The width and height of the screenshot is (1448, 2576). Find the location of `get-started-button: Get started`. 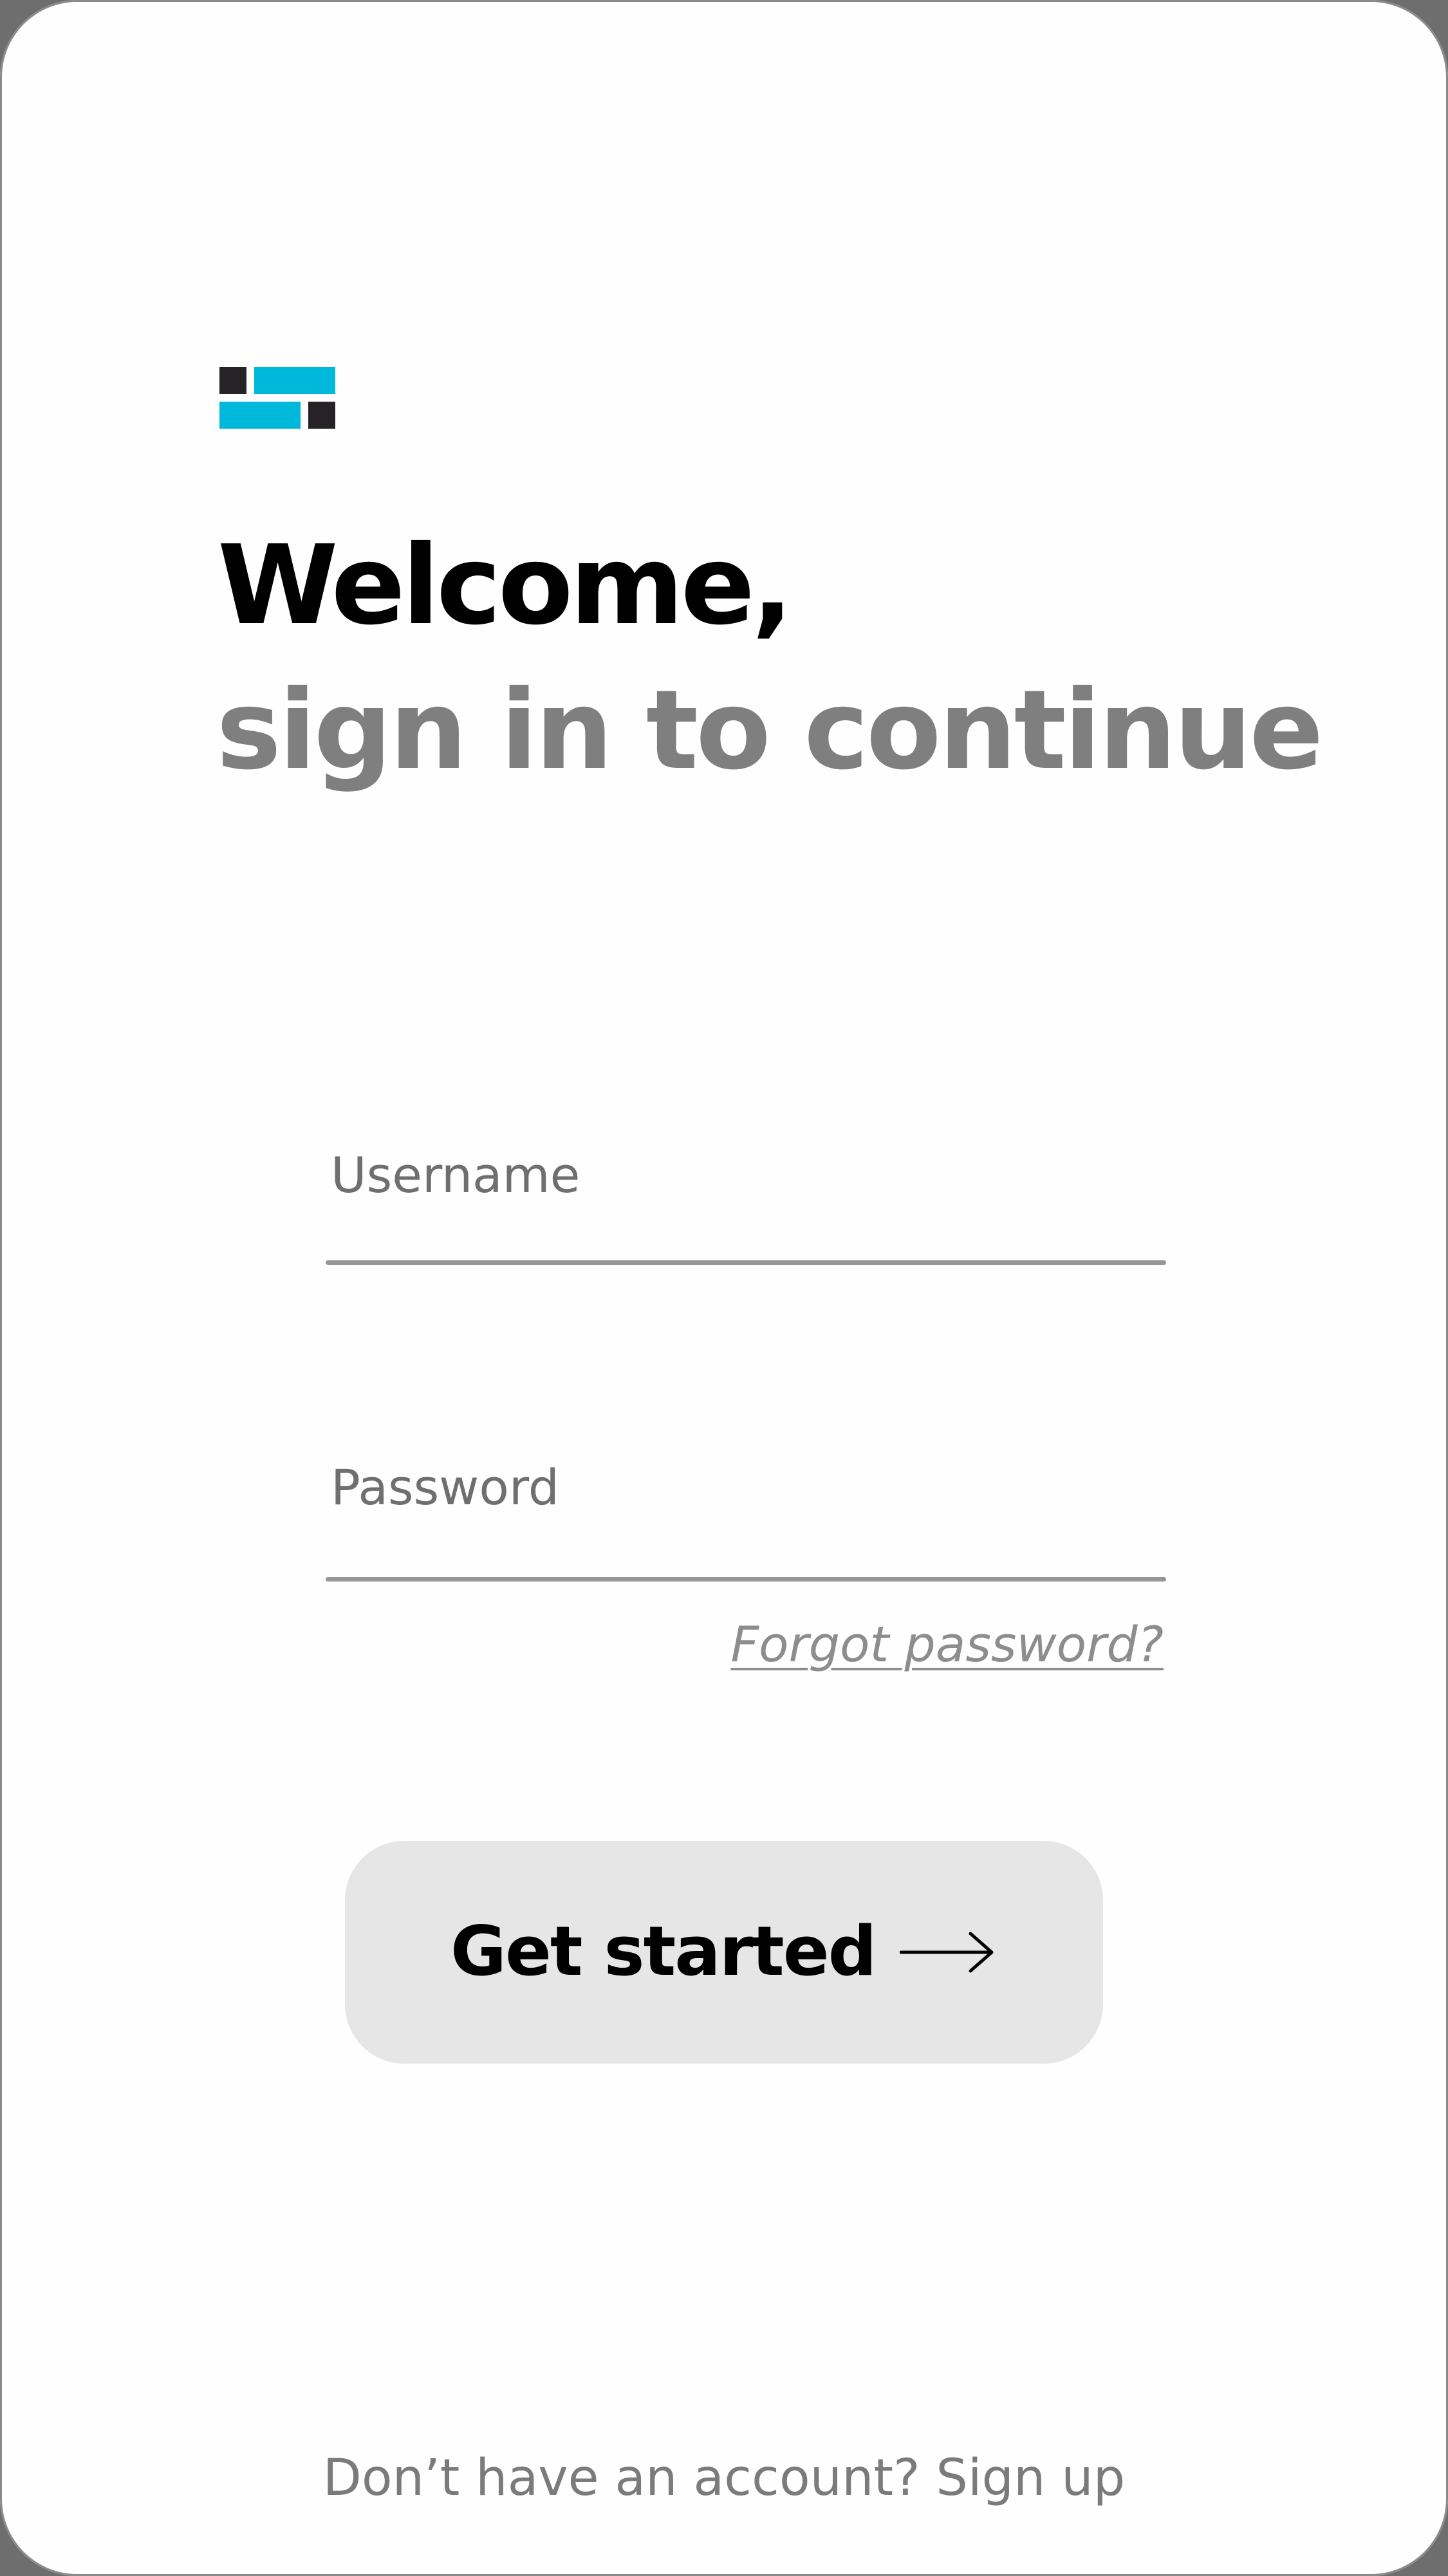

get-started-button: Get started is located at coordinates (724, 1952).